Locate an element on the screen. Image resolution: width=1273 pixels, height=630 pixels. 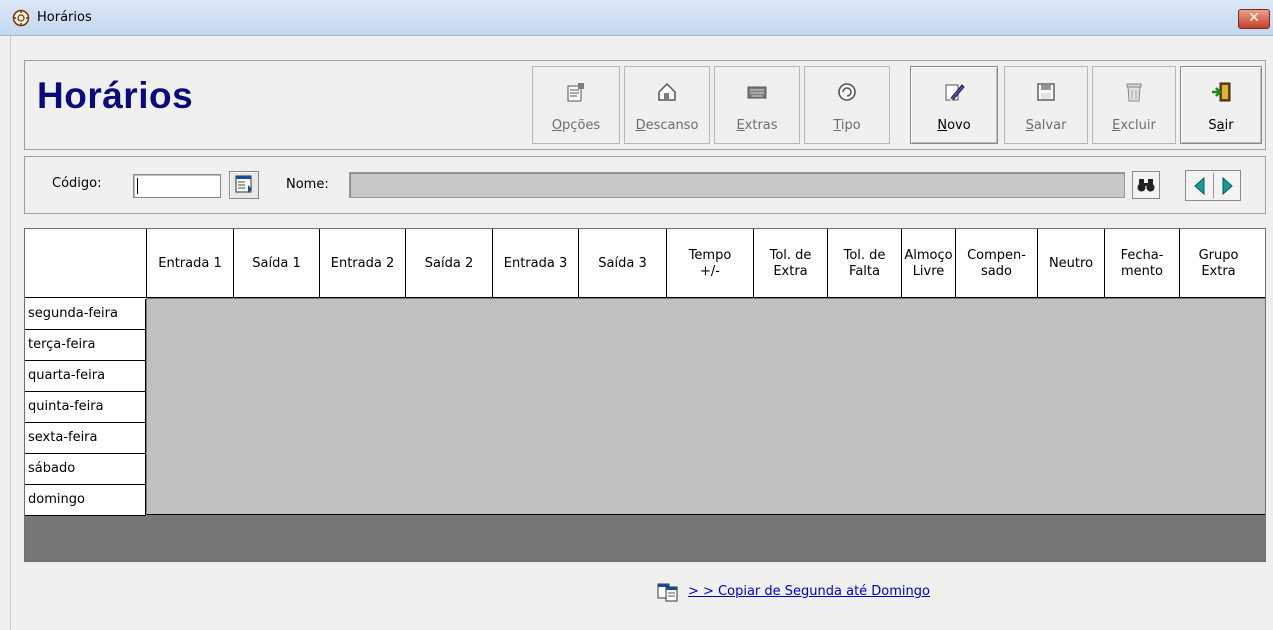
descanso-button-label: Descanso is located at coordinates (667, 125).